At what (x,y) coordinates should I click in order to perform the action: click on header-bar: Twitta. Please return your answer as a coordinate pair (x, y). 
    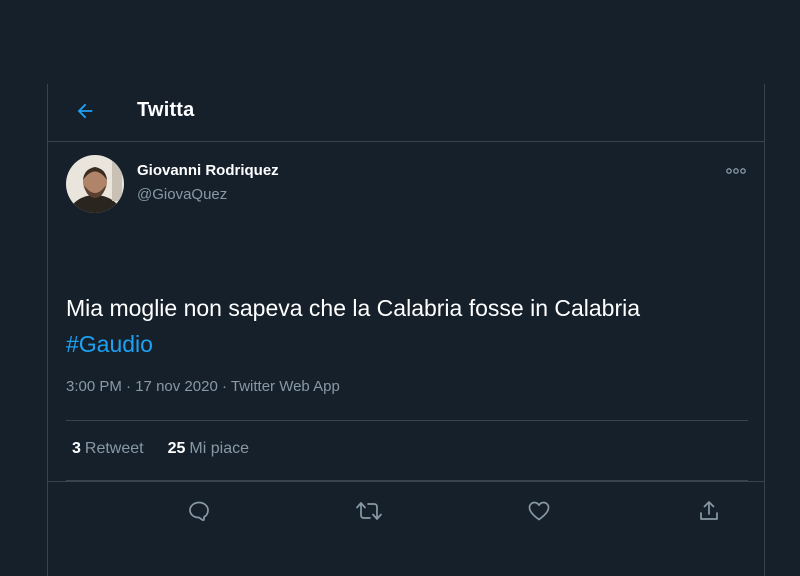
    Looking at the image, I should click on (406, 113).